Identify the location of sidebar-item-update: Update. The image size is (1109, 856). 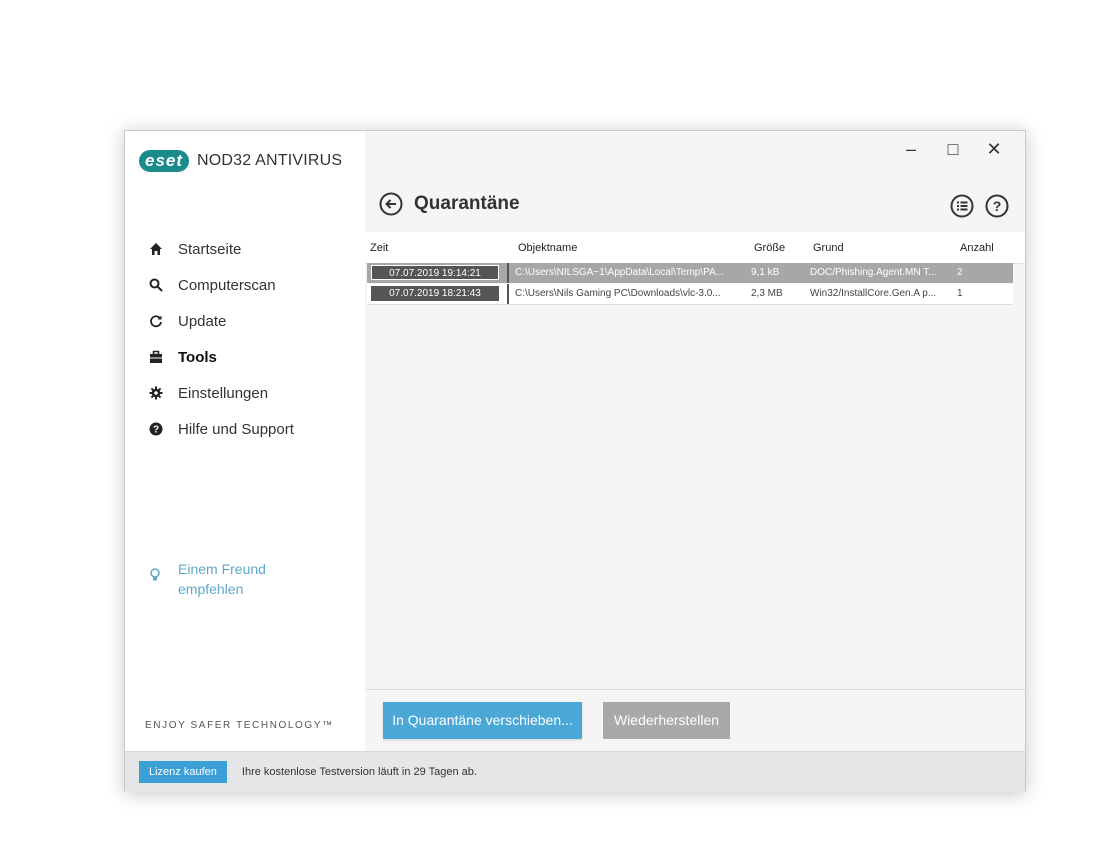
(221, 321).